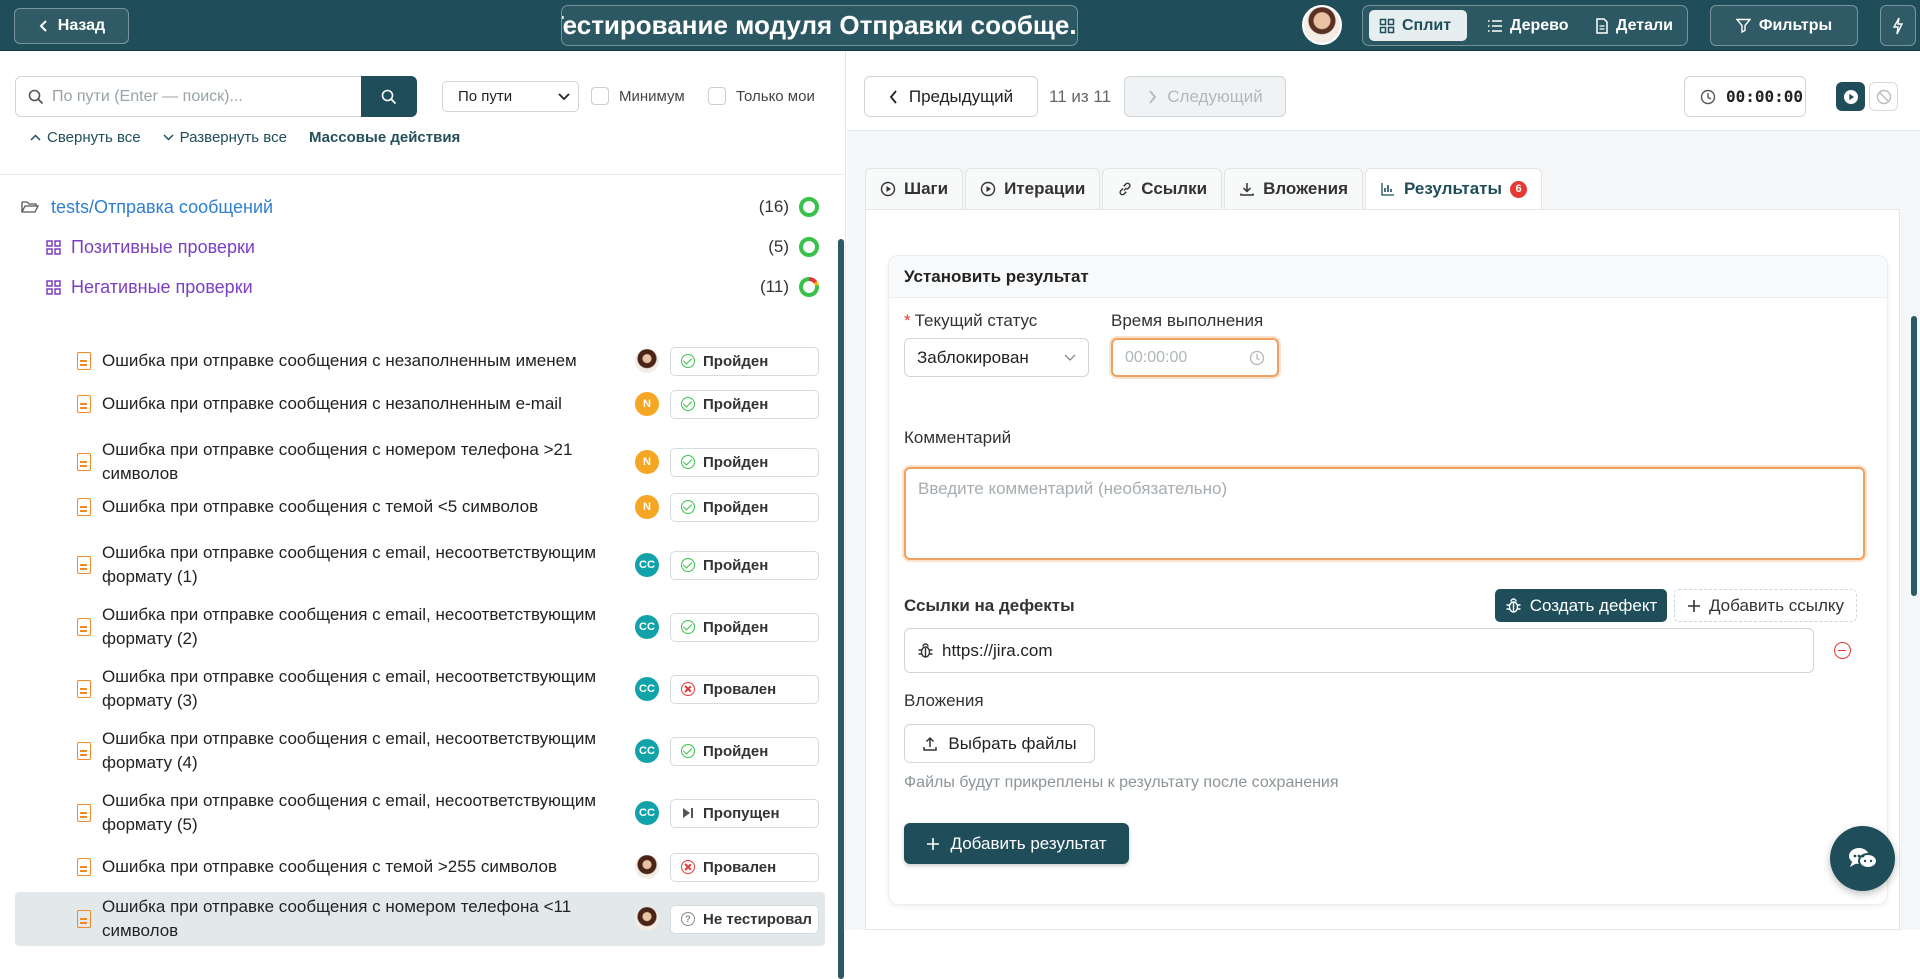 This screenshot has height=979, width=1920. Describe the element at coordinates (1418, 25) in the screenshot. I see `view-split-button: Сплит` at that location.